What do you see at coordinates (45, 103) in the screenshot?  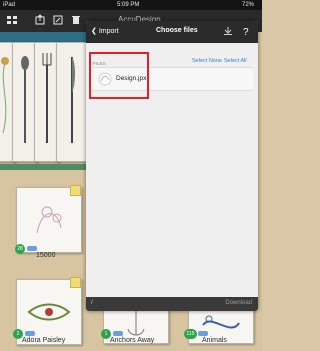 I see `design-card-stack` at bounding box center [45, 103].